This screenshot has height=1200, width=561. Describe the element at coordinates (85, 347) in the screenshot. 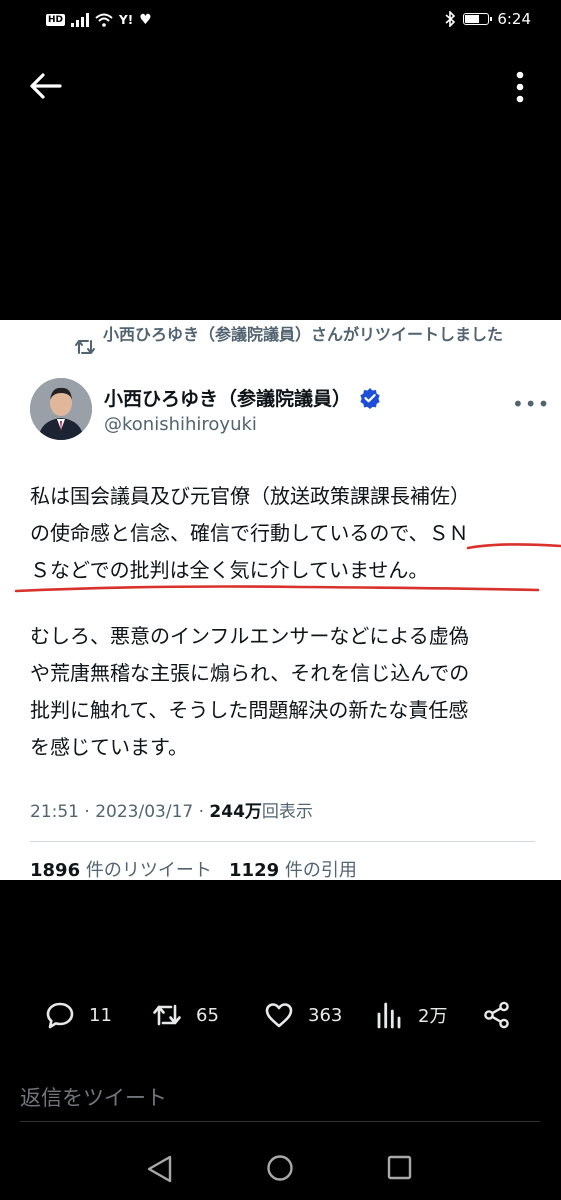

I see `retweet-small-icon` at that location.